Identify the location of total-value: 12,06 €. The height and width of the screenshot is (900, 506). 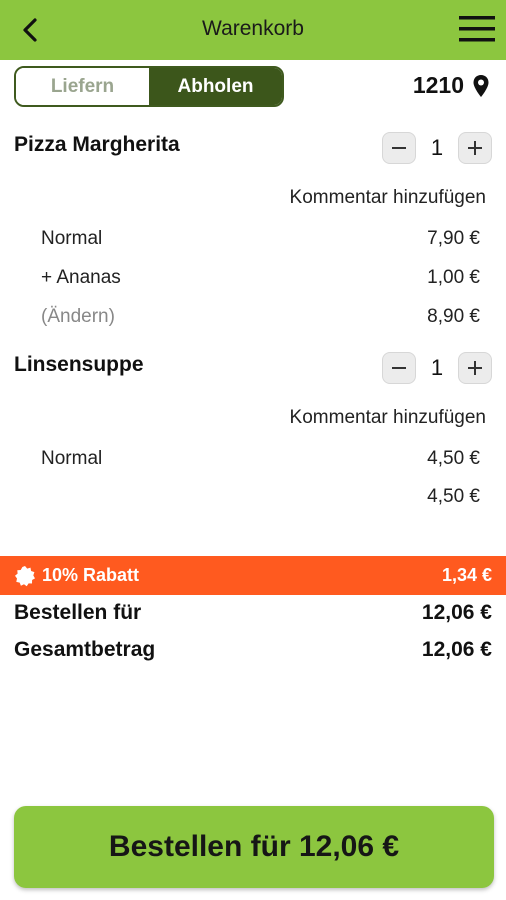
(456, 649).